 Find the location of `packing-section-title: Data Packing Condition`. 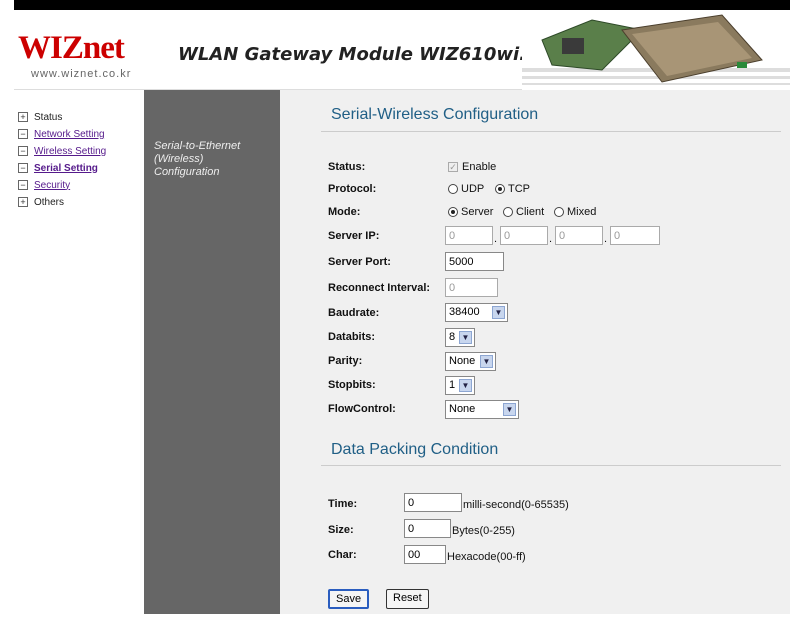

packing-section-title: Data Packing Condition is located at coordinates (415, 449).